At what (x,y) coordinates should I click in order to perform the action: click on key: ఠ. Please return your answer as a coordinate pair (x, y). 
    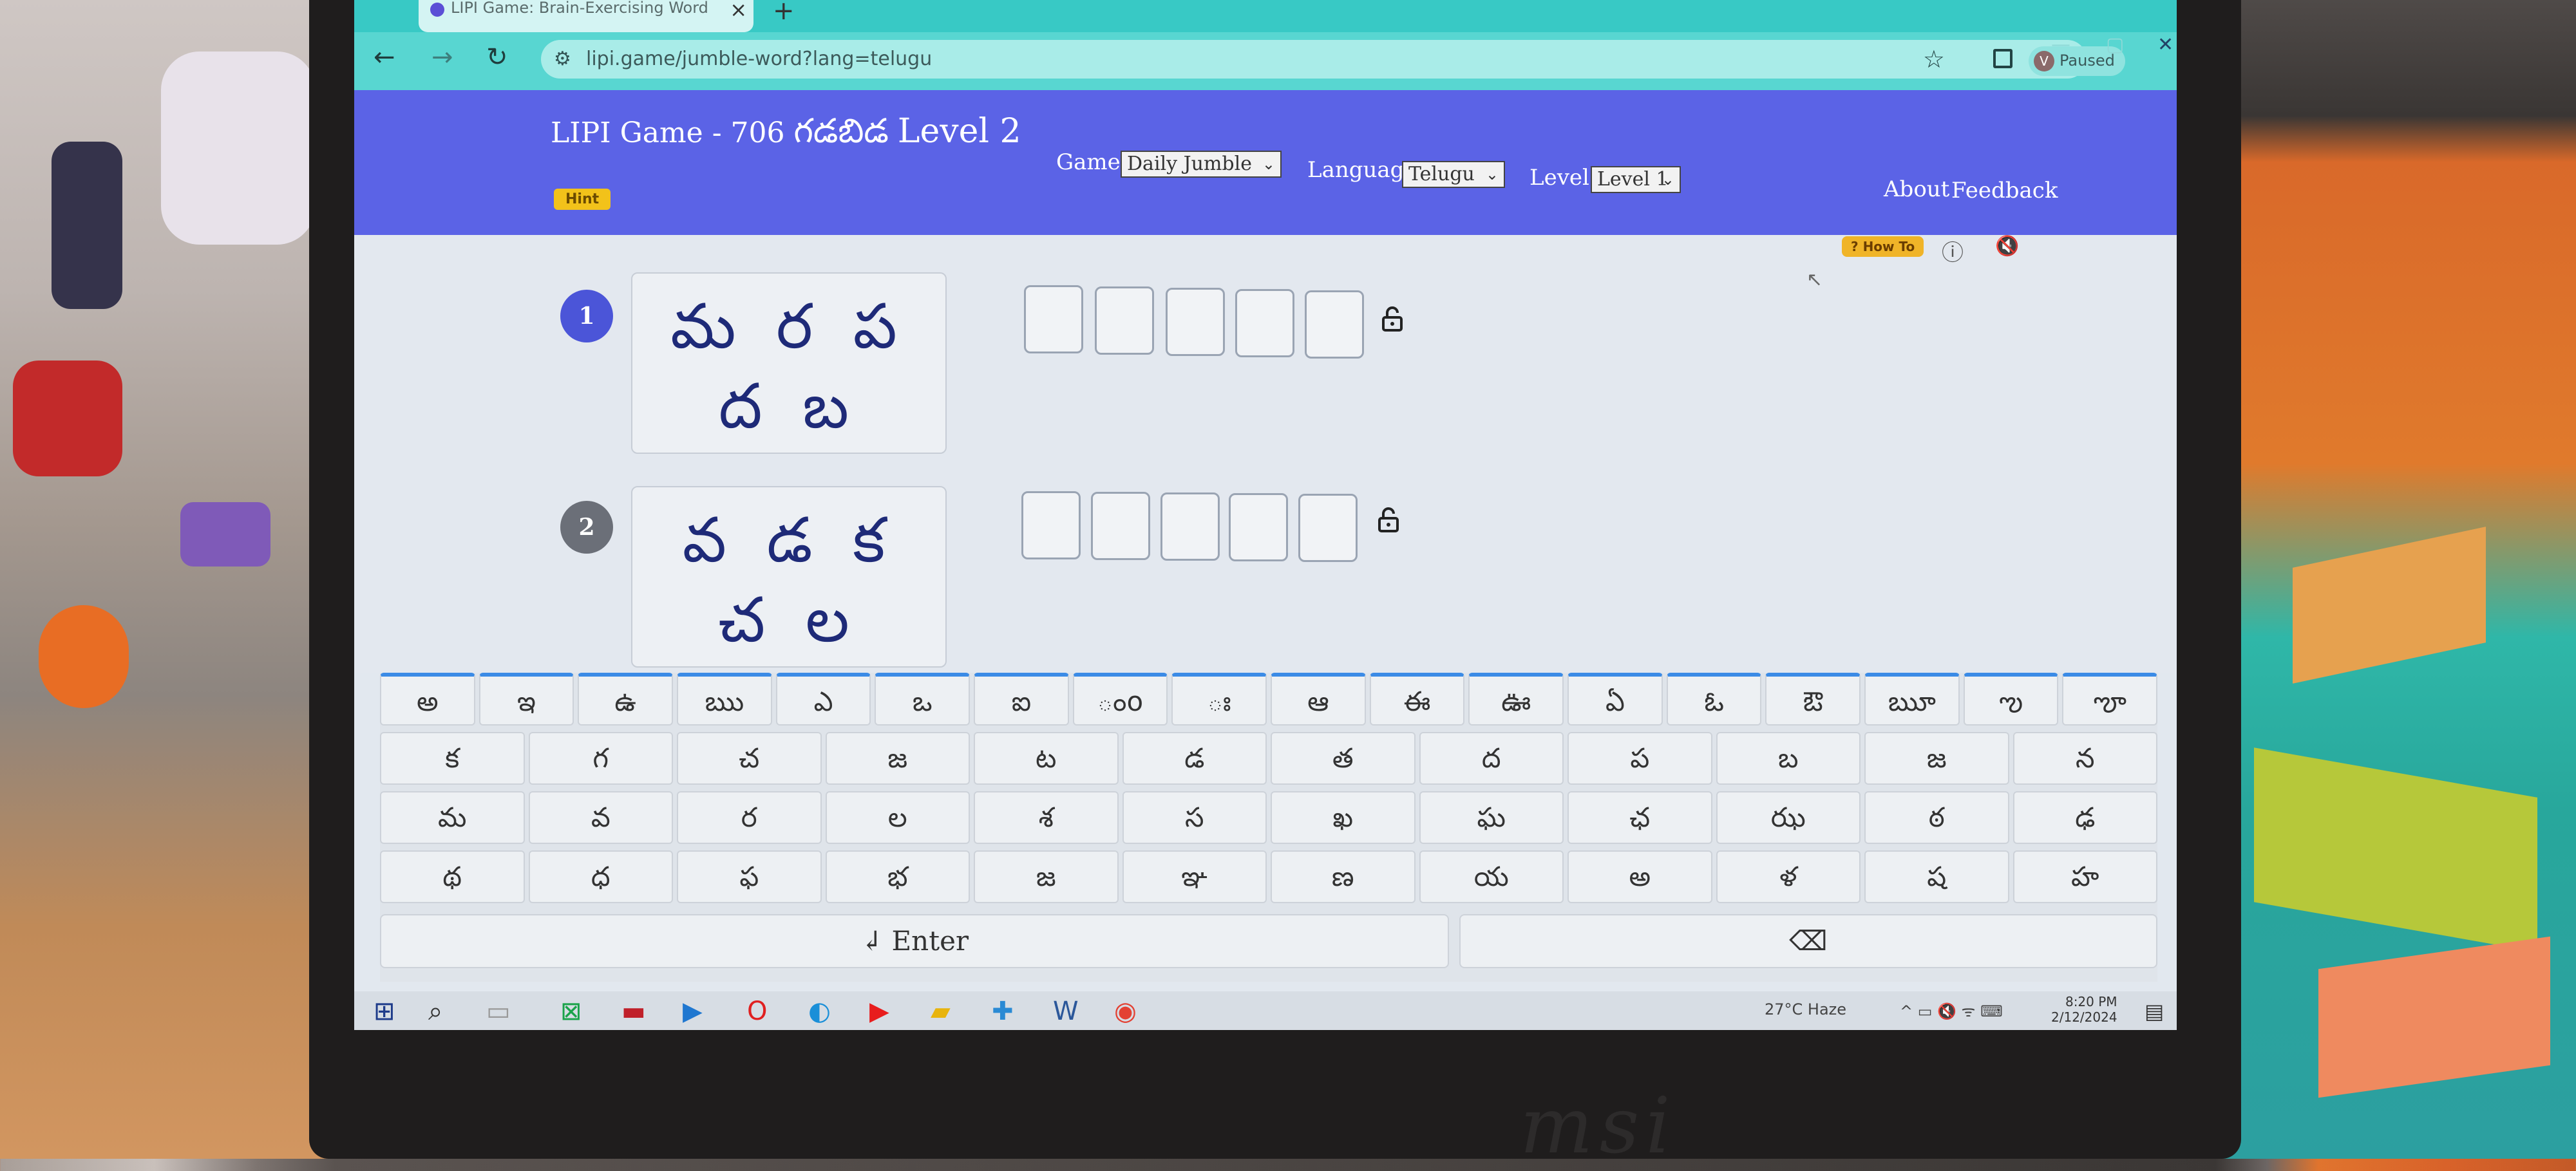
    Looking at the image, I should click on (1936, 818).